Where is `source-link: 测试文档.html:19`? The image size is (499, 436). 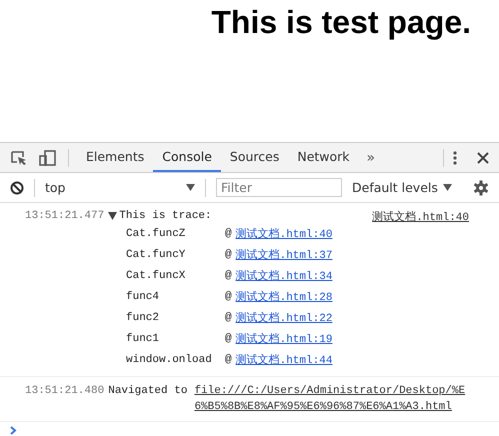
source-link: 测试文档.html:19 is located at coordinates (284, 338).